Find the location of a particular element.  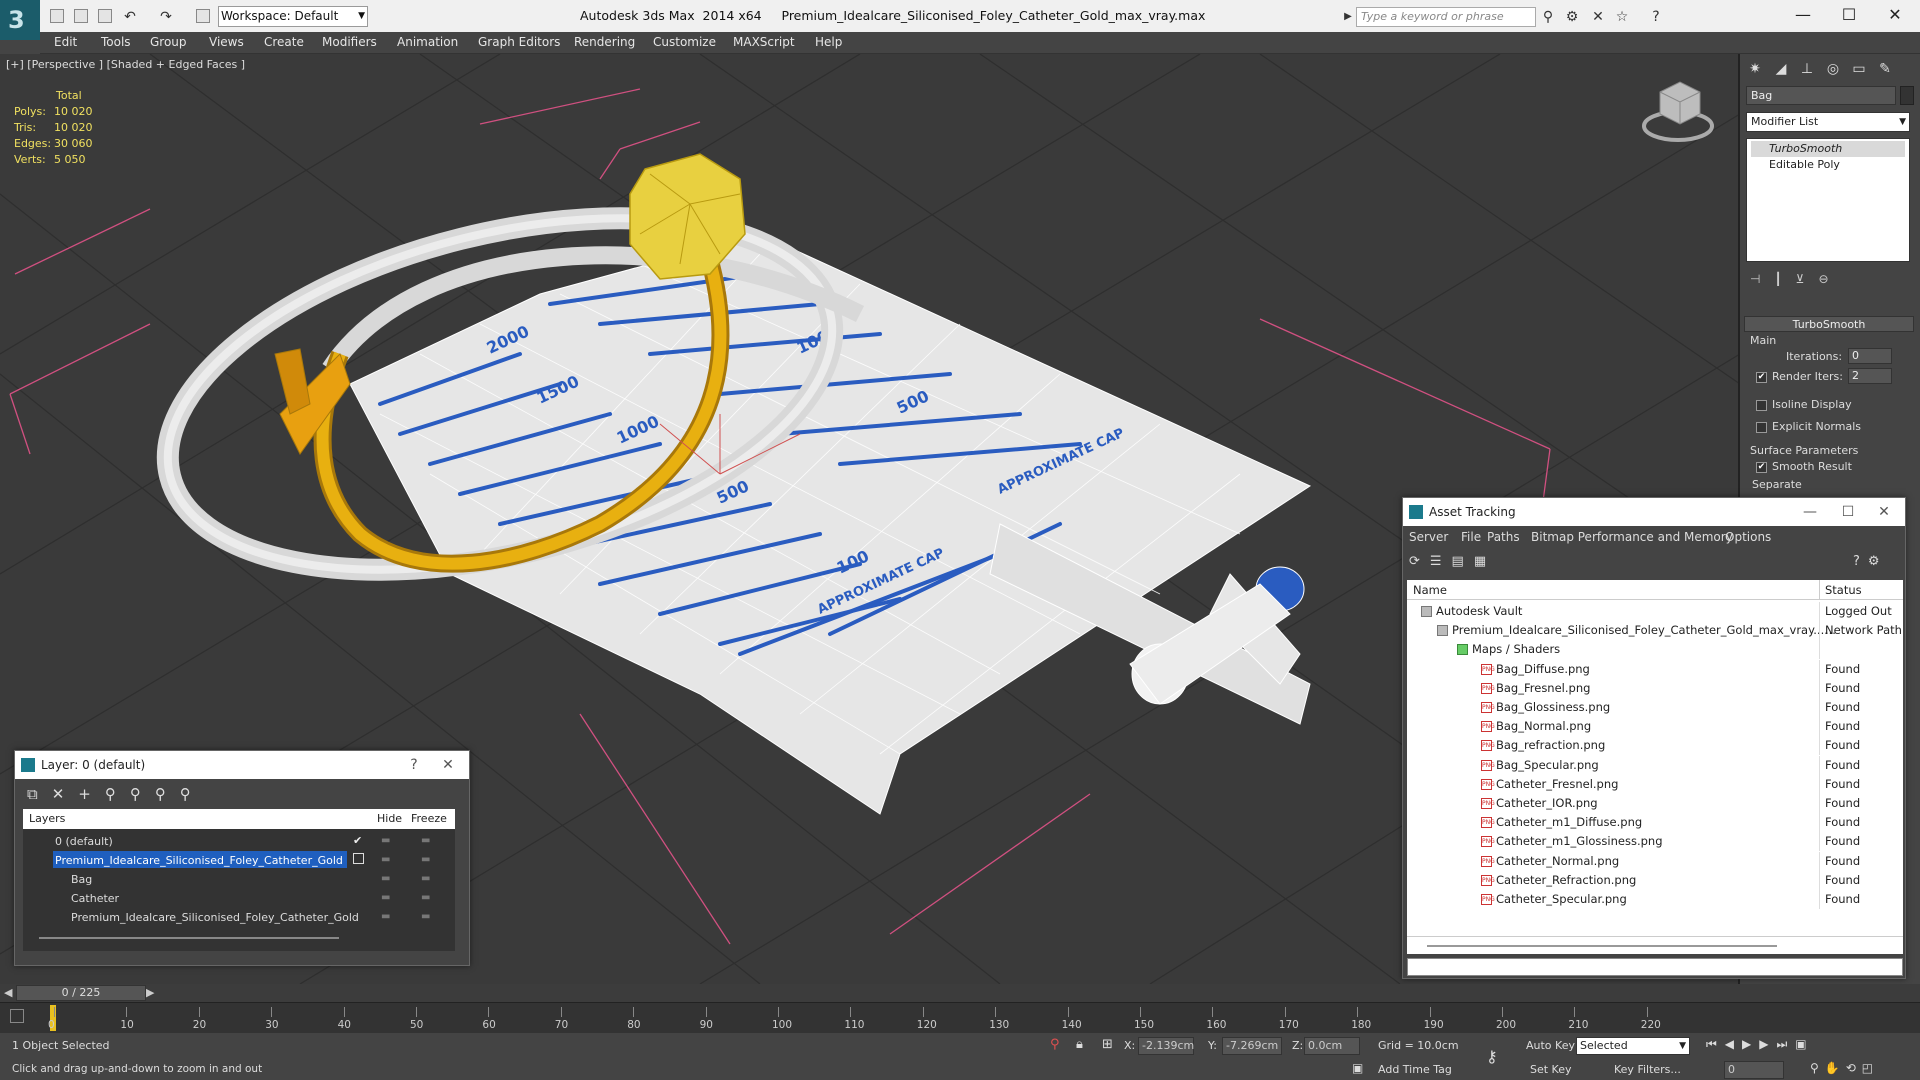

menu-edit: Edit is located at coordinates (65, 42).